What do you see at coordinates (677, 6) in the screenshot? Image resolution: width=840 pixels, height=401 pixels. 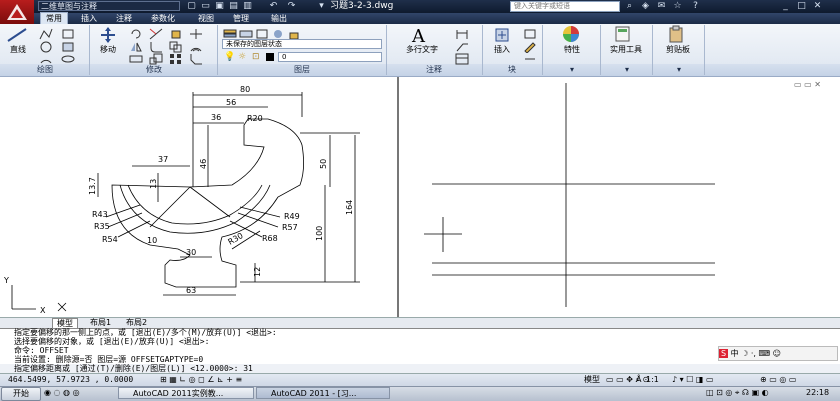 I see `favorites-icon: ☆` at bounding box center [677, 6].